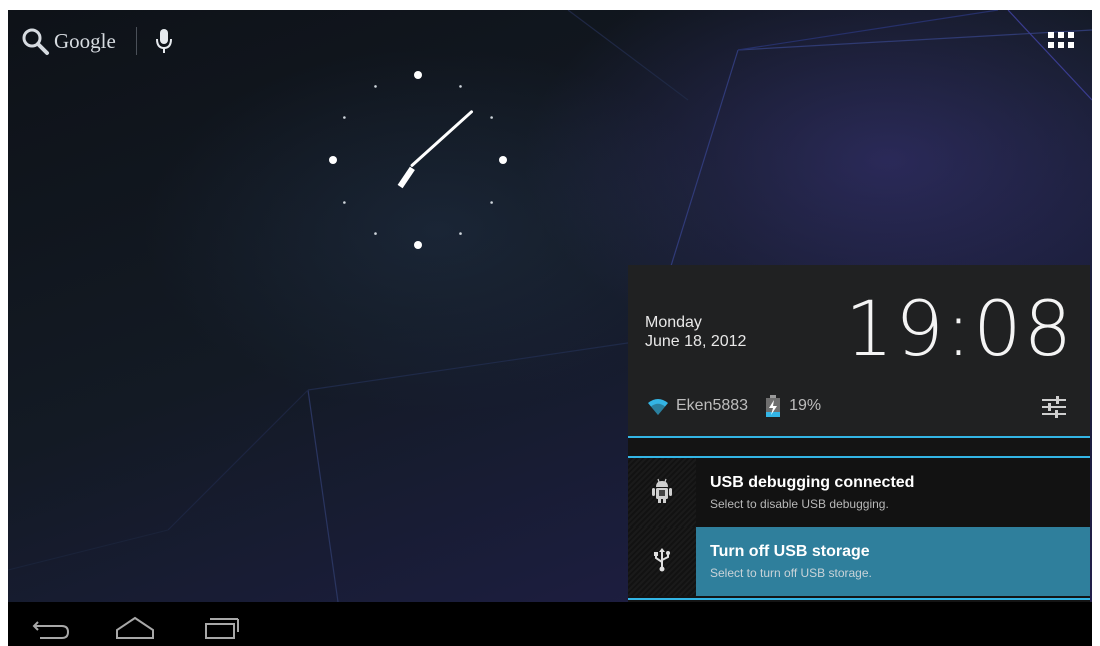  What do you see at coordinates (221, 624) in the screenshot?
I see `recent-apps-icon` at bounding box center [221, 624].